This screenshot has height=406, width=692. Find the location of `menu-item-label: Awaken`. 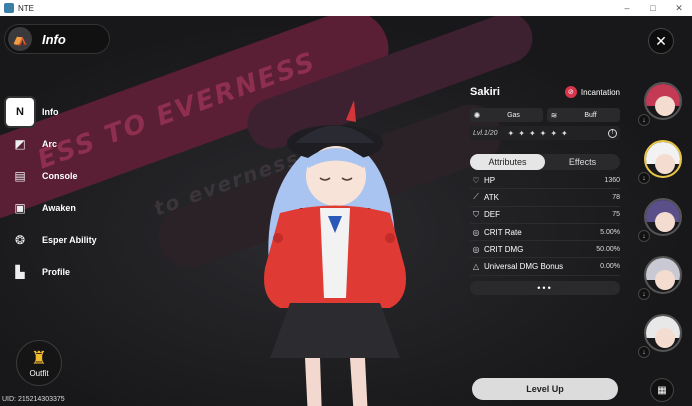

menu-item-label: Awaken is located at coordinates (59, 208).